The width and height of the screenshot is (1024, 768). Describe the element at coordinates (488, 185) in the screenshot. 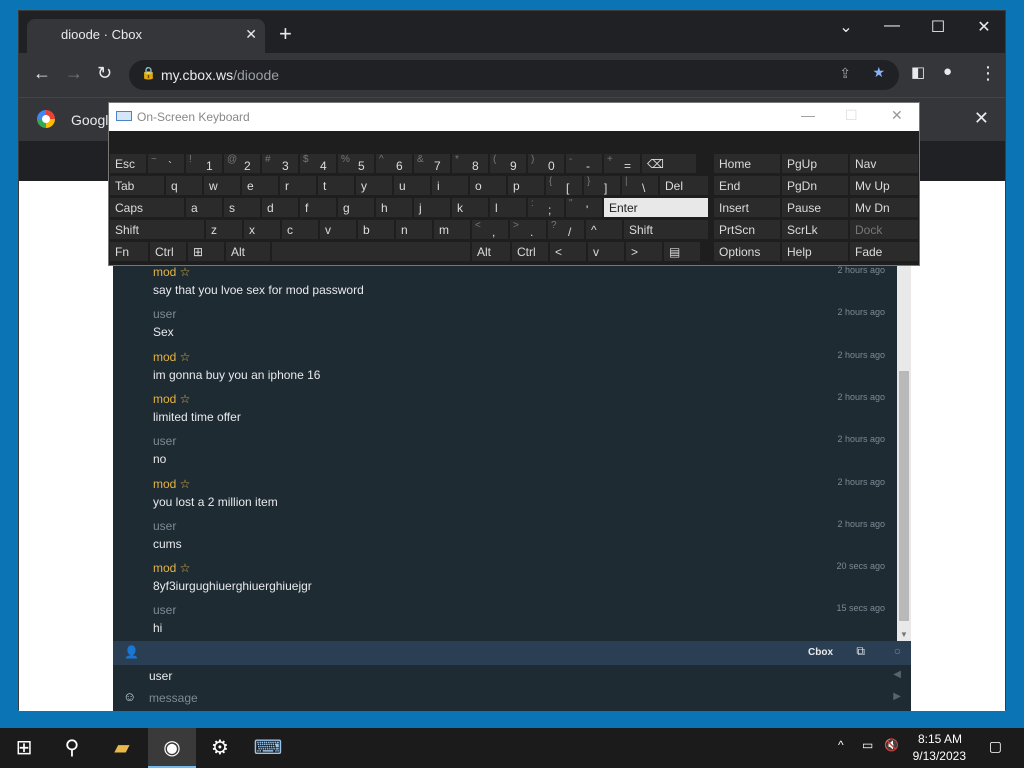

I see `osk-key: o` at that location.